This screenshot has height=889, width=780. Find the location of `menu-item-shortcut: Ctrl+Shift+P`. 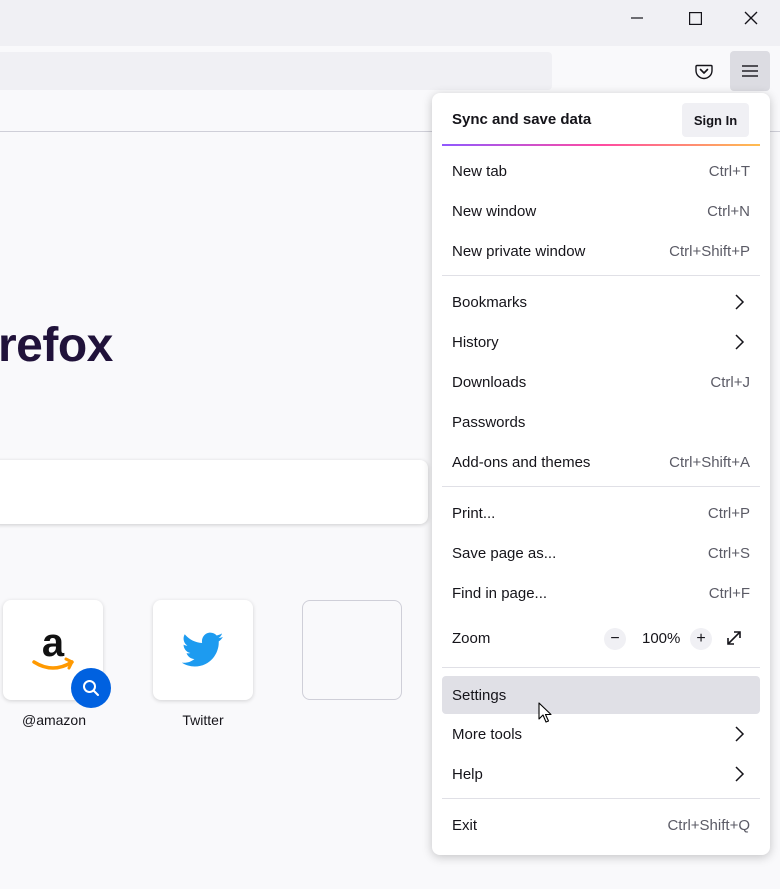

menu-item-shortcut: Ctrl+Shift+P is located at coordinates (709, 251).